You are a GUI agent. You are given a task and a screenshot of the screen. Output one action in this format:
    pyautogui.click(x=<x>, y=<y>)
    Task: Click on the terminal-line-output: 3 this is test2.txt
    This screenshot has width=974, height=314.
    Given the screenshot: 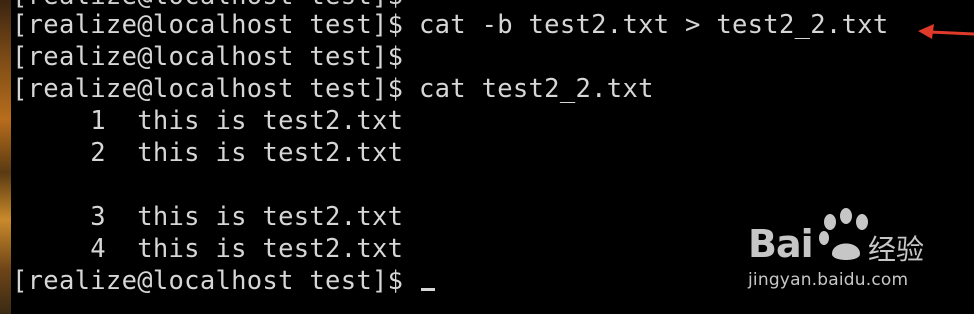 What is the action you would take?
    pyautogui.click(x=208, y=217)
    